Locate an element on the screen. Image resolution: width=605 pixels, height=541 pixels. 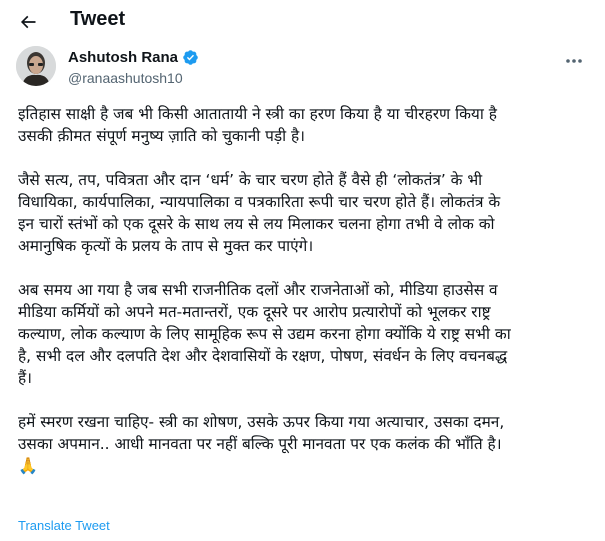
tweet-author: Ashutosh Rana @ranaashutosh10 is located at coordinates (303, 71).